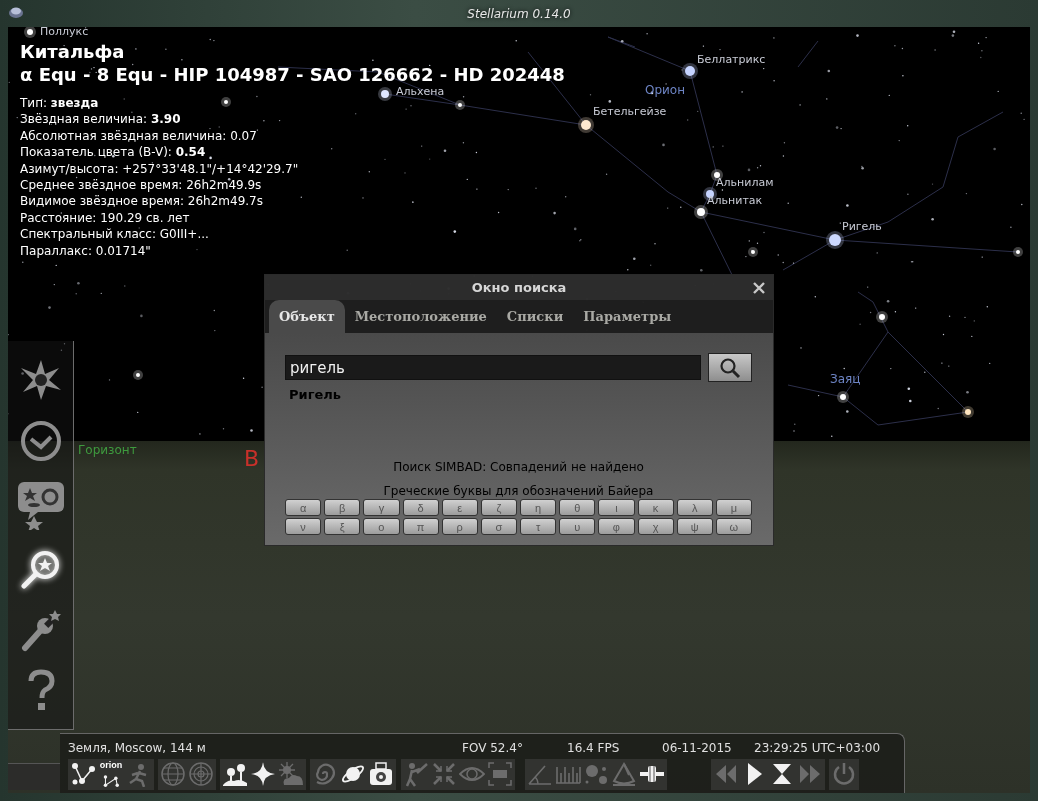 Image resolution: width=1038 pixels, height=801 pixels. Describe the element at coordinates (577, 507) in the screenshot. I see `greek-letter-key: θ` at that location.